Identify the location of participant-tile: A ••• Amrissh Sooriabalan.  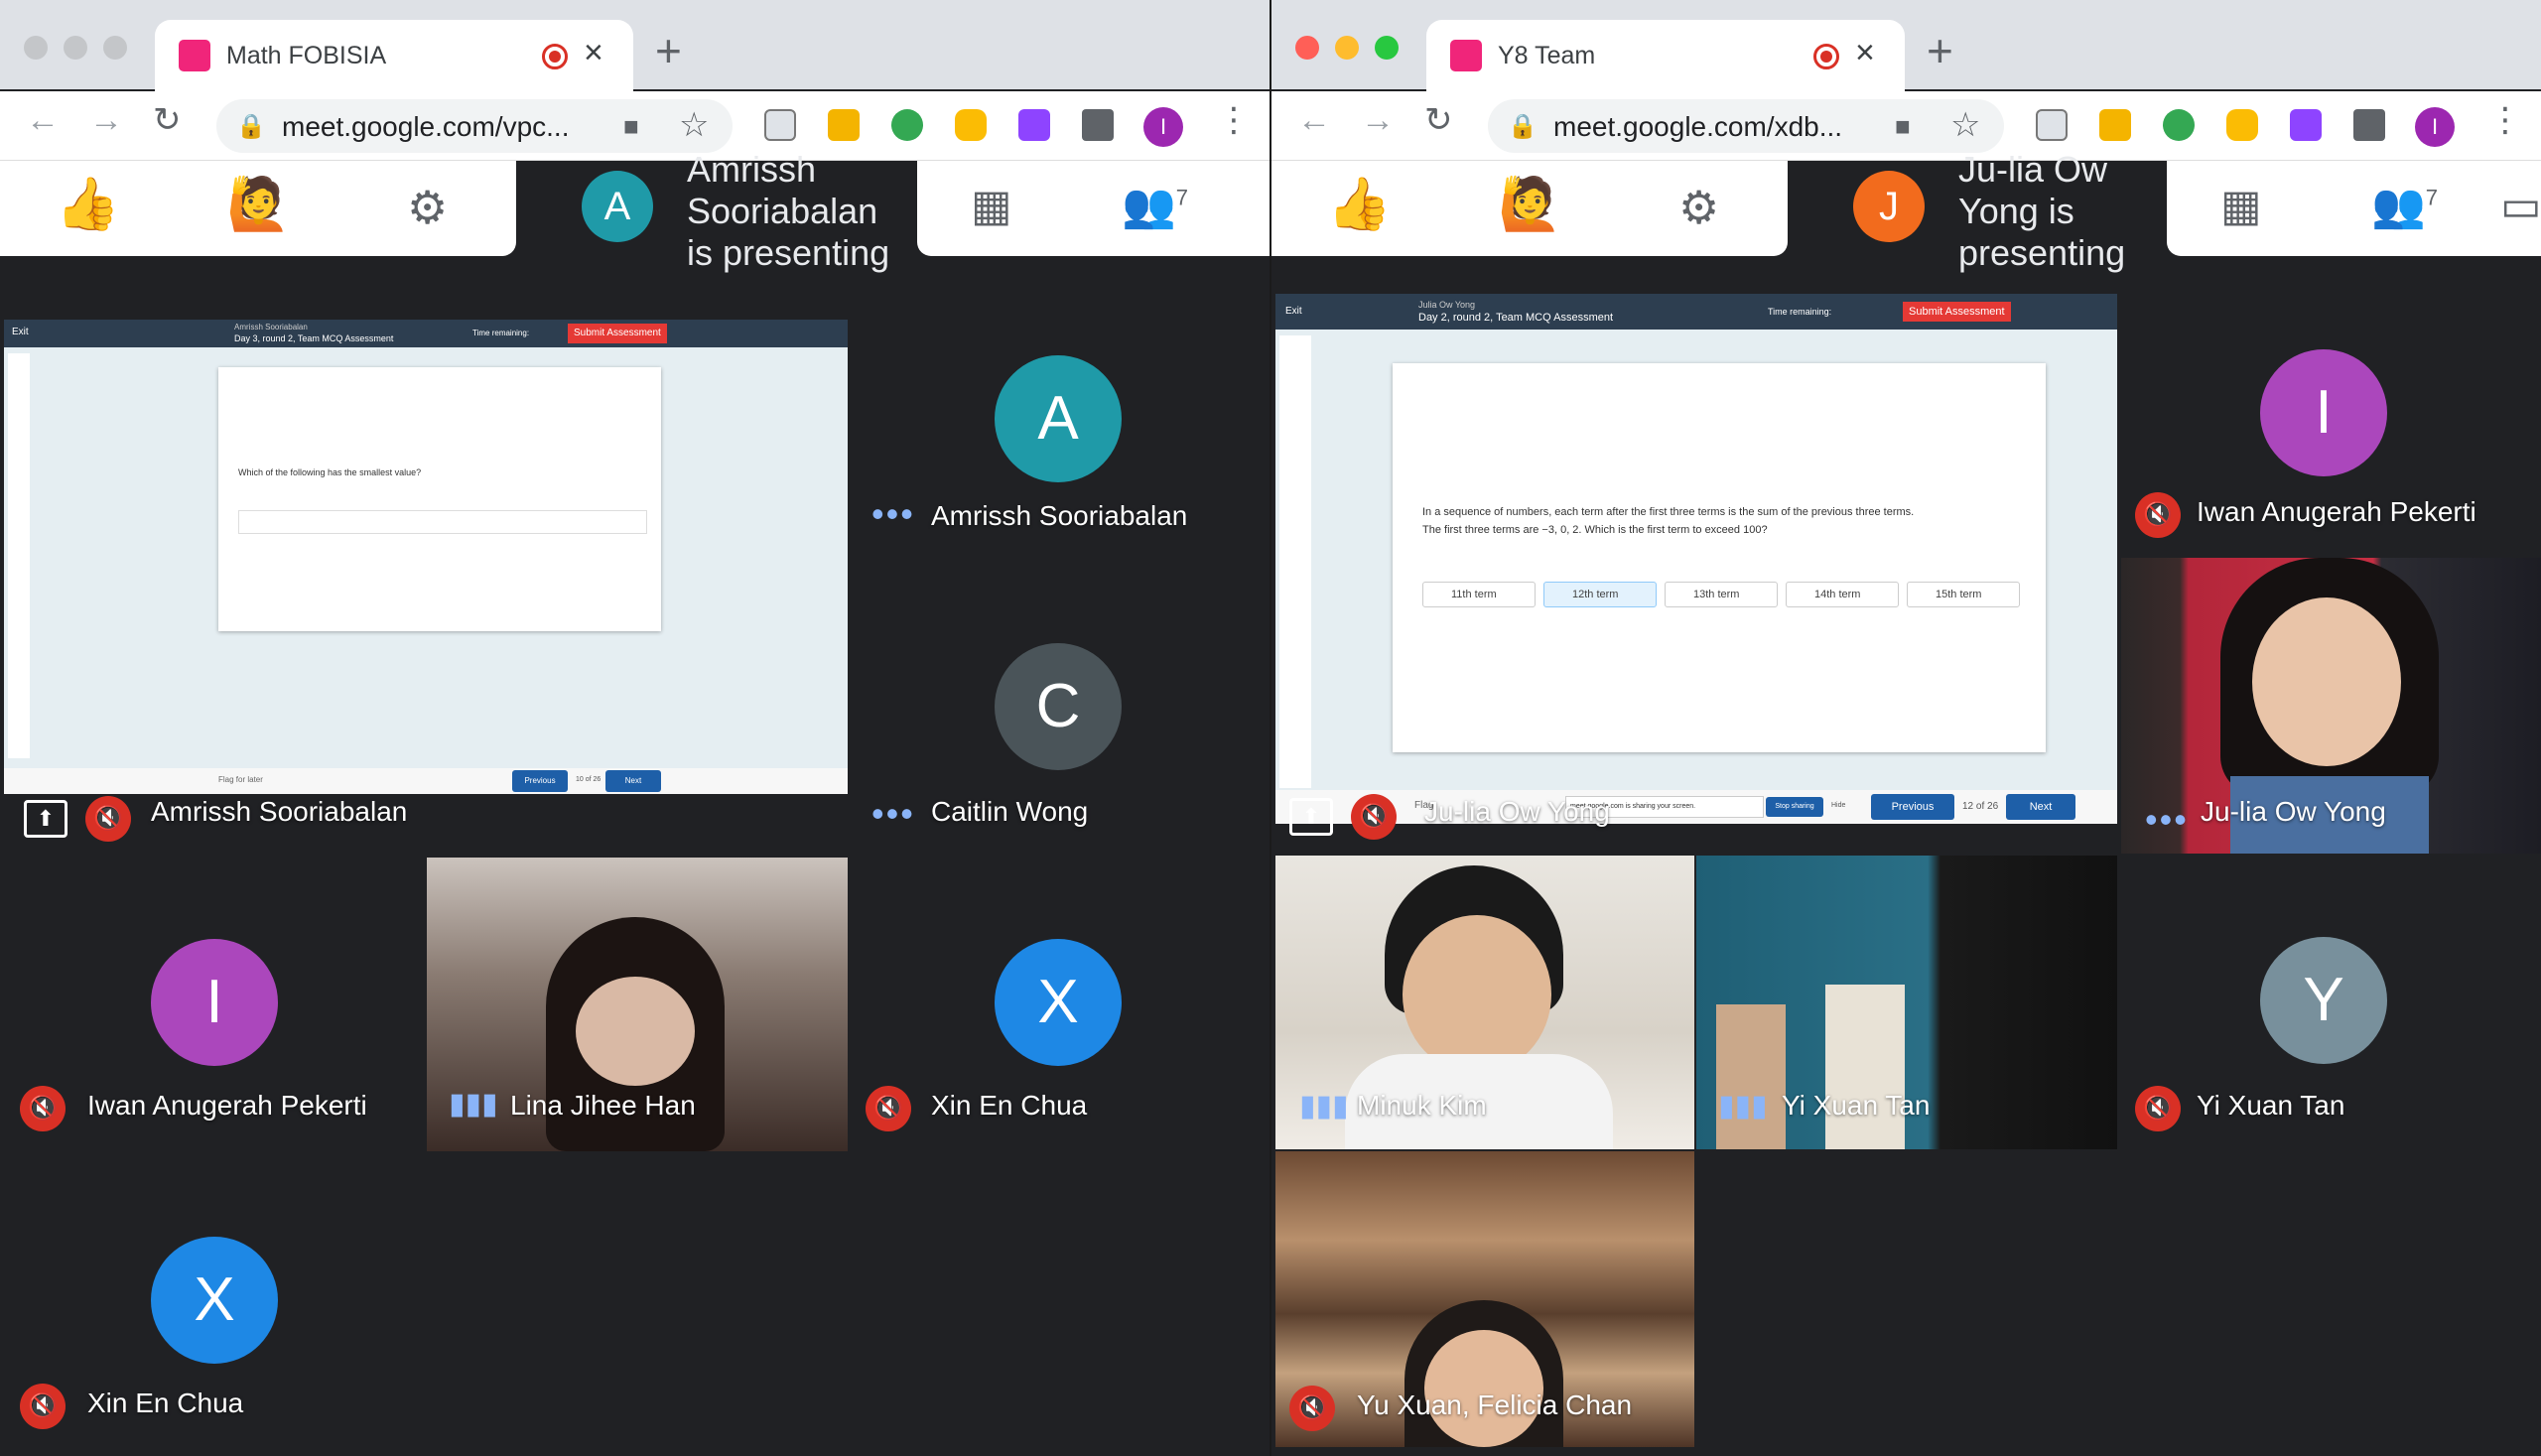
(1061, 427).